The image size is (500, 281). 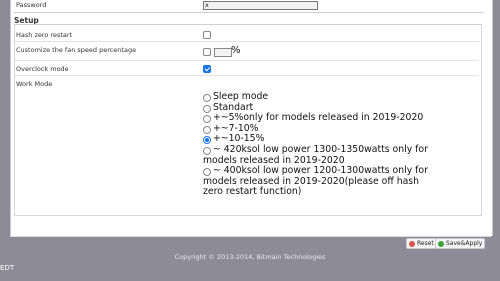 I want to click on reset-button: Reset, so click(x=421, y=243).